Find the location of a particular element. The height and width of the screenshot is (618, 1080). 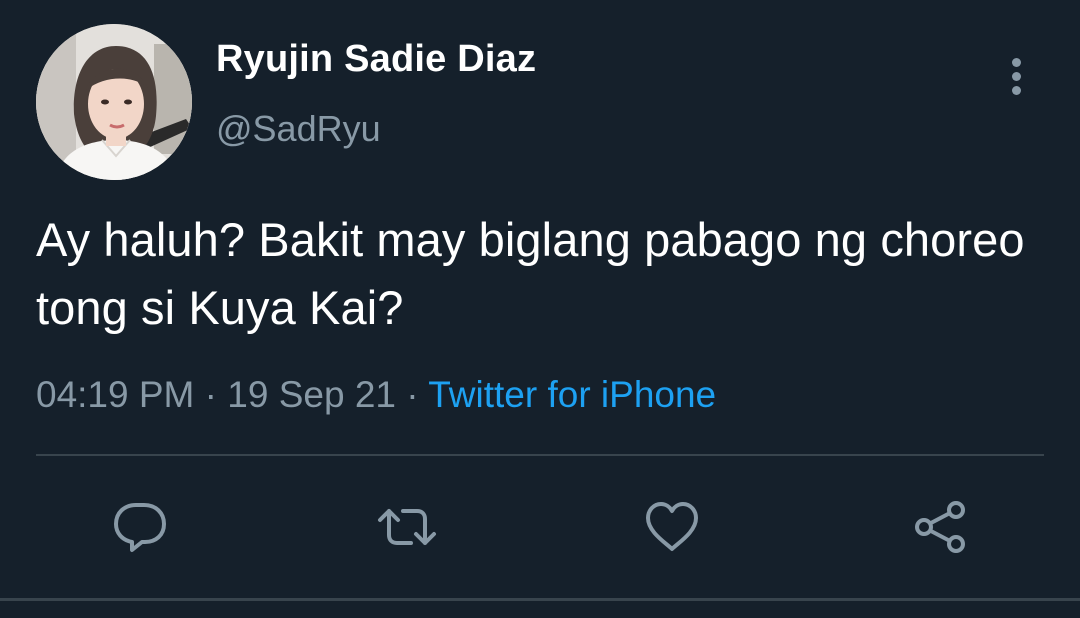

display-name: Ryujin Sadie Diaz is located at coordinates (376, 59).